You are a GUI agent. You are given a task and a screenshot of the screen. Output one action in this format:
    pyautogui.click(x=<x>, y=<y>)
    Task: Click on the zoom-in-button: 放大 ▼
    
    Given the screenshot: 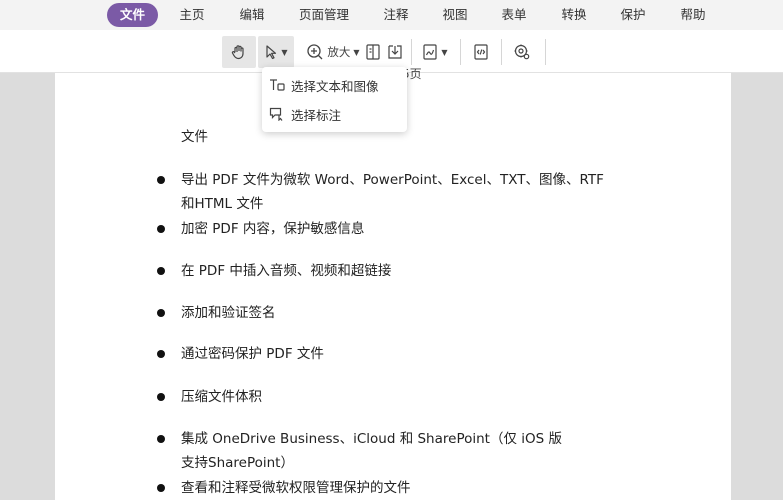 What is the action you would take?
    pyautogui.click(x=333, y=52)
    